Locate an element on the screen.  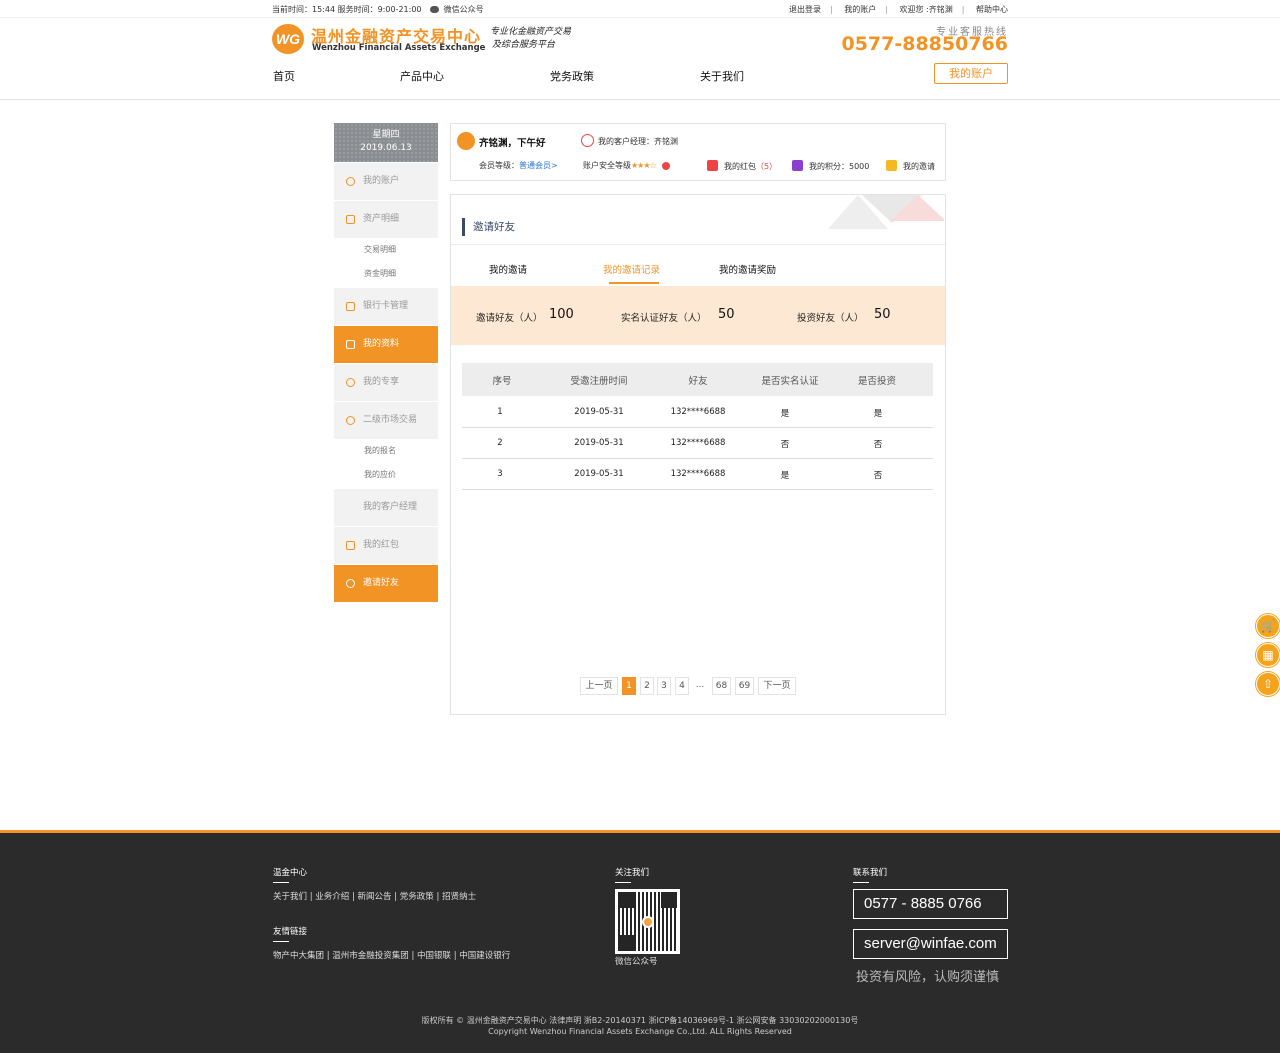
sidebar-item-manager: 我的客户经理 is located at coordinates (386, 507).